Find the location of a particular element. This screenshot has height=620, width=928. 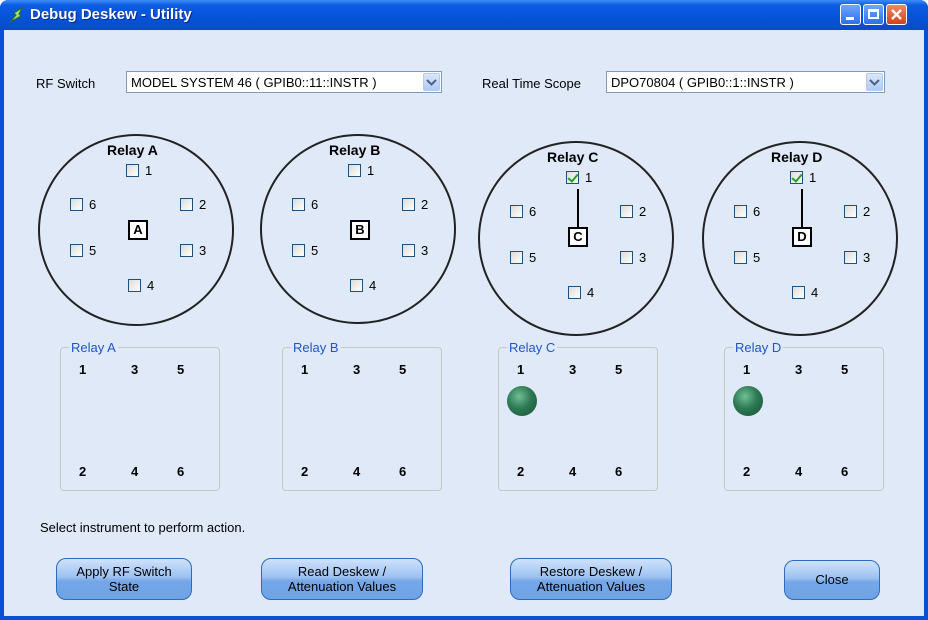

maximize-icon is located at coordinates (873, 14).